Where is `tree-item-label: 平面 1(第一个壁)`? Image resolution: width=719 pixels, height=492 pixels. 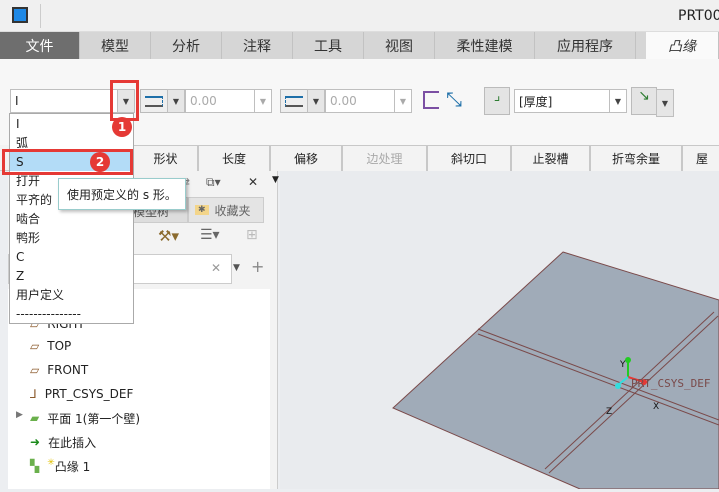 tree-item-label: 平面 1(第一个壁) is located at coordinates (94, 418).